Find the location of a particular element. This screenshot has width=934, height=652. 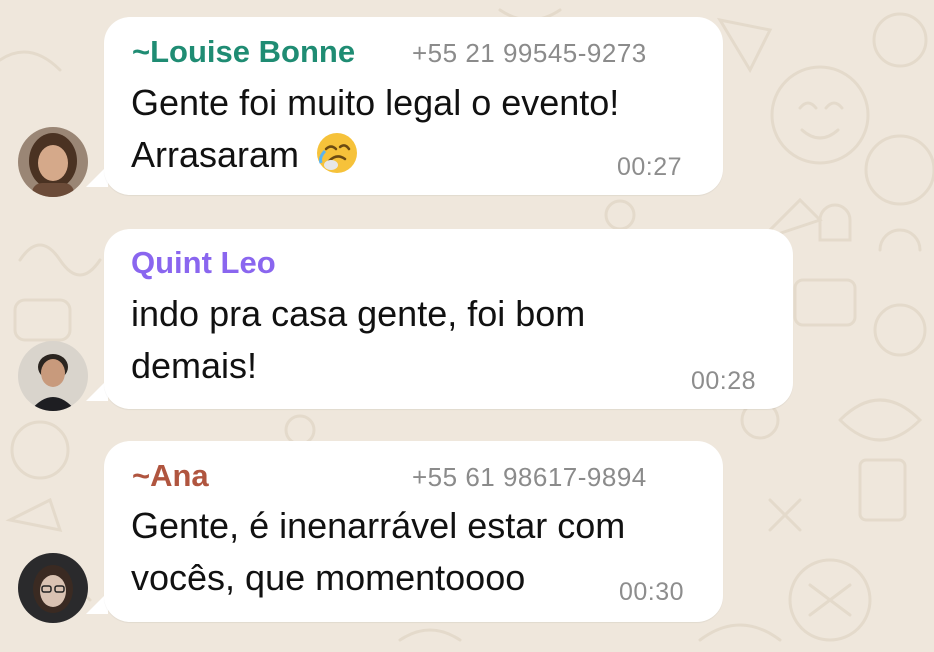

avatar-ana is located at coordinates (53, 588).